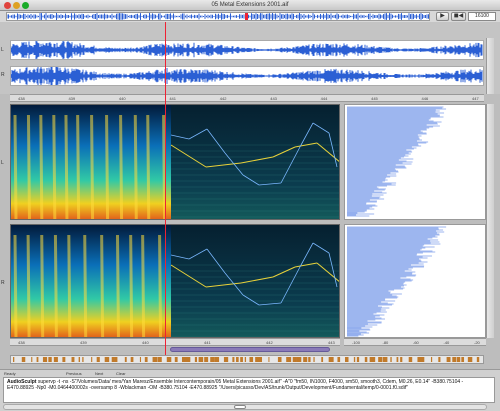 The image size is (500, 411). Describe the element at coordinates (250, 5) in the screenshot. I see `title-bar: 05 Metal Extensions 2001.aif` at that location.